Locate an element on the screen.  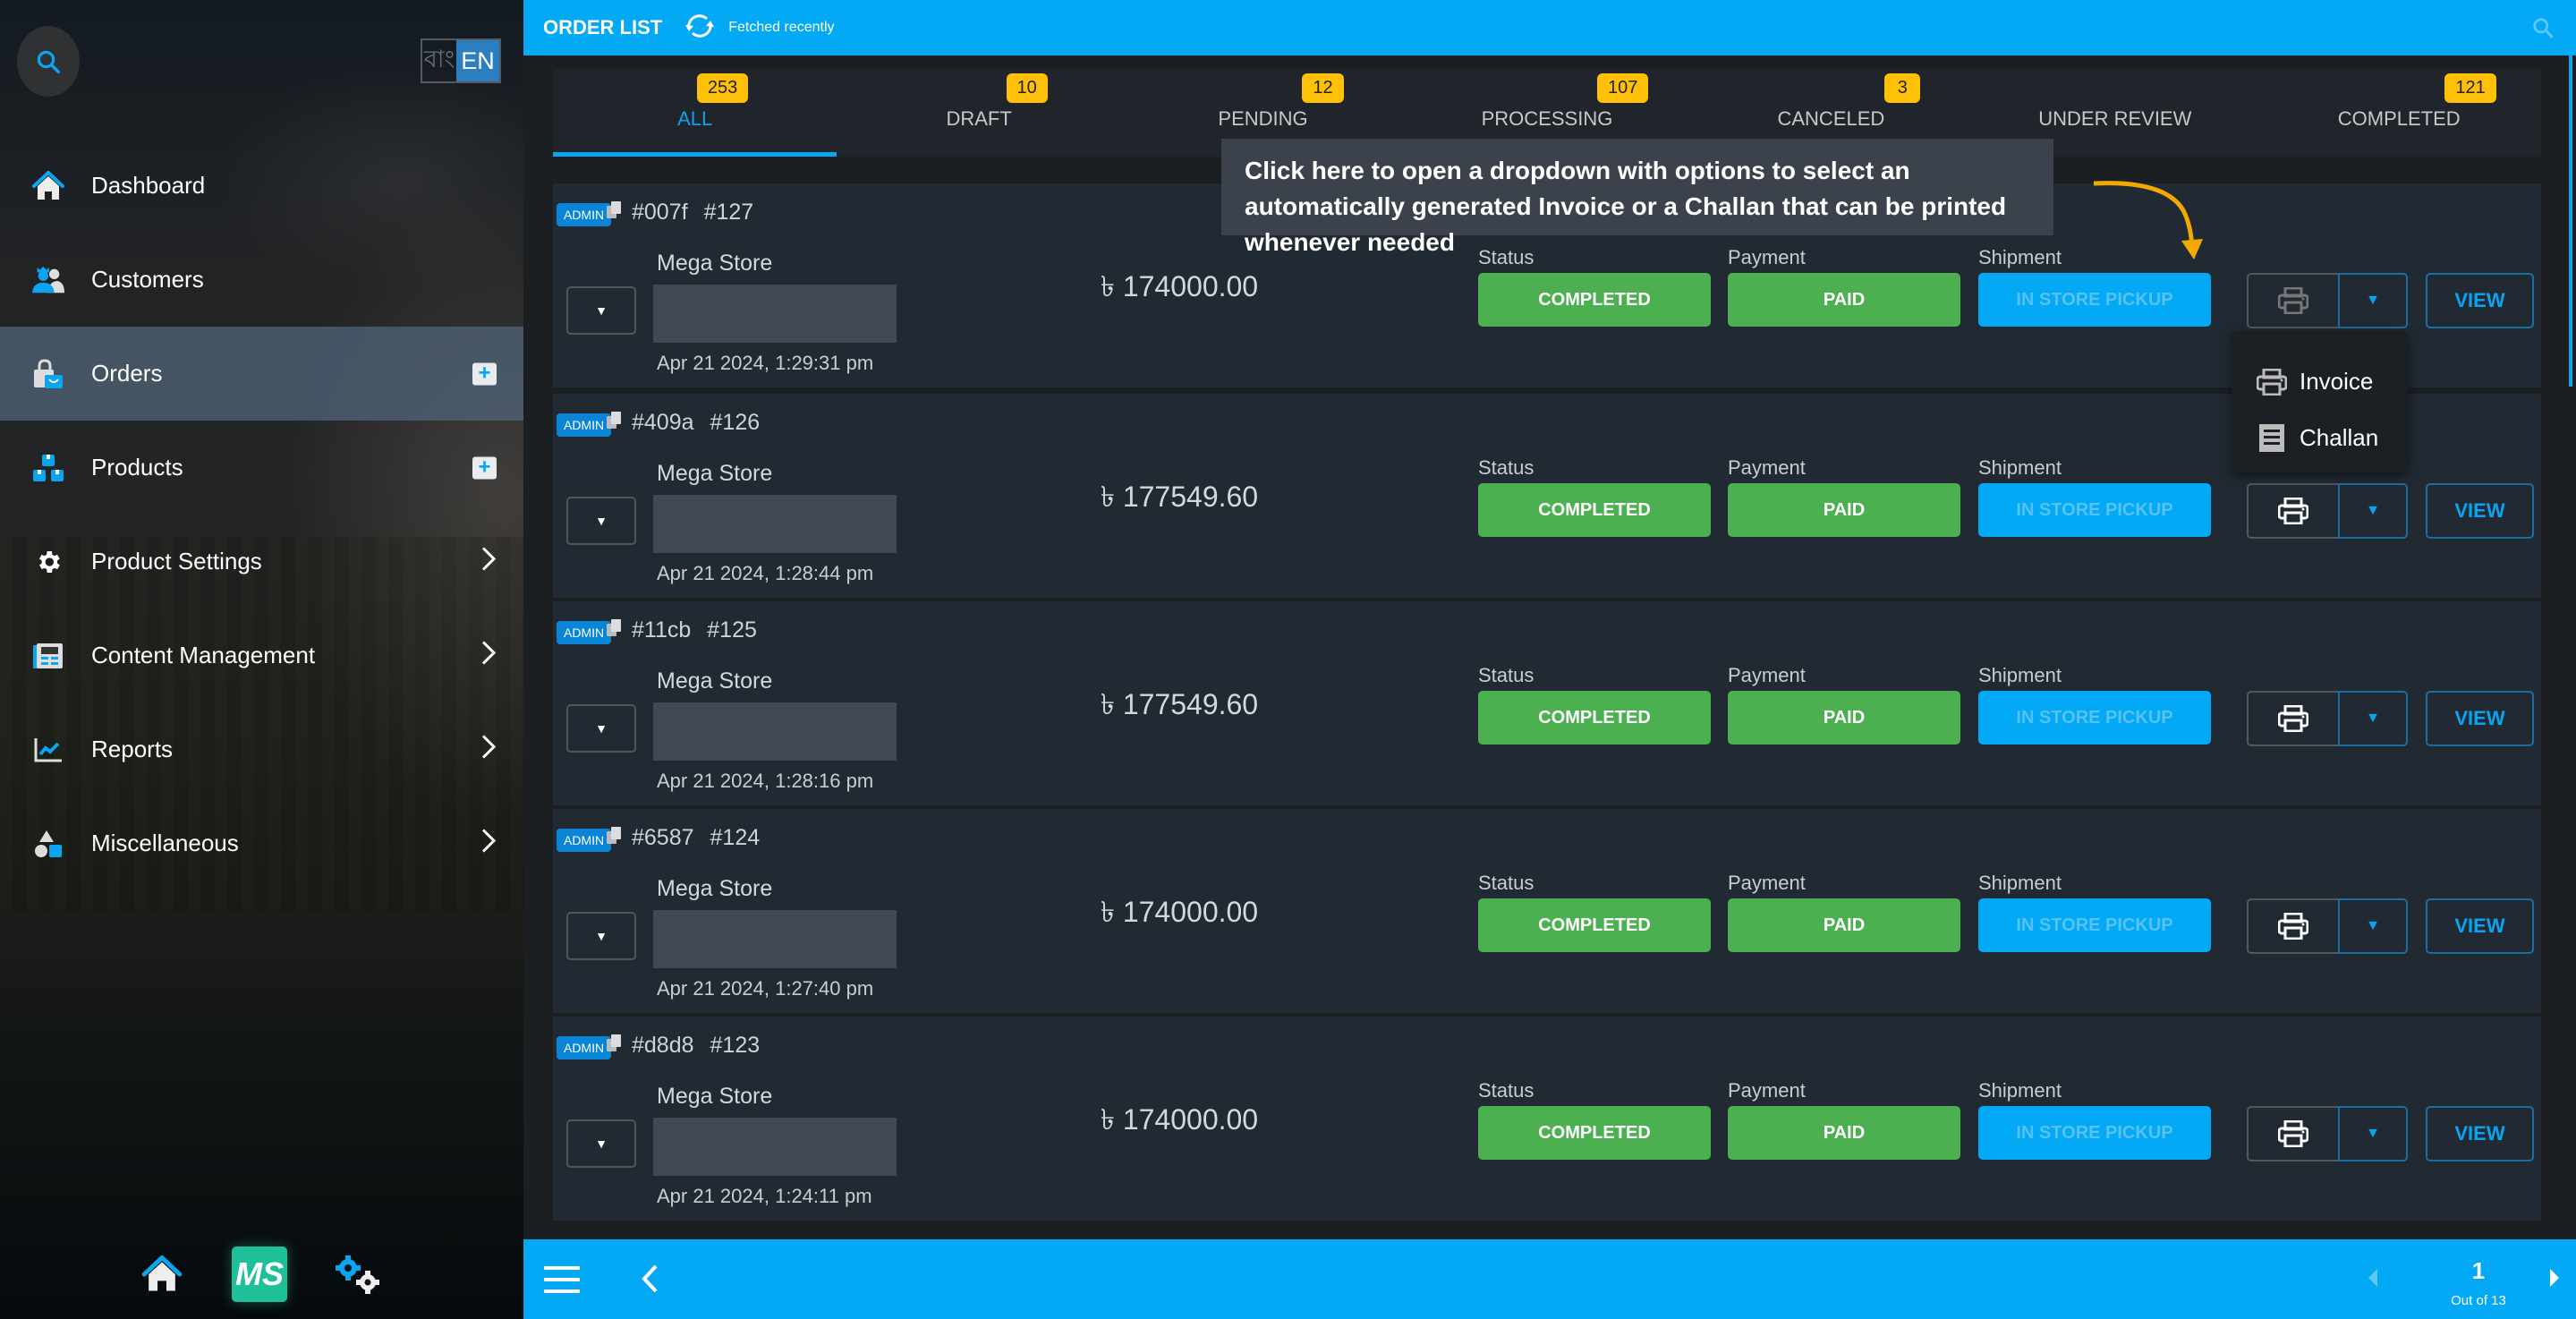
menu-item-invoice: Invoice is located at coordinates (2320, 381).